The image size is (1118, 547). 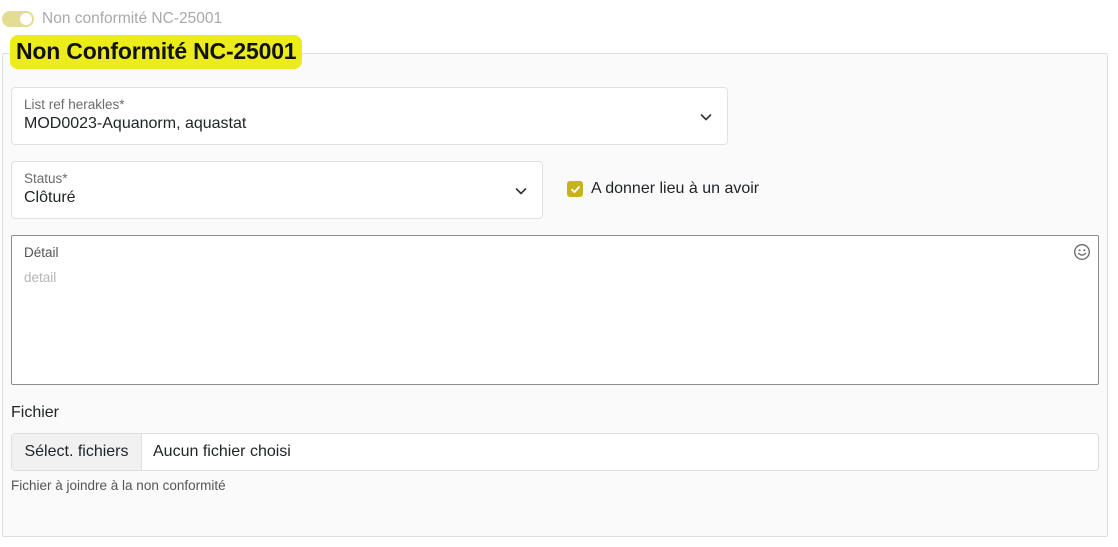 I want to click on status-label: Status*, so click(x=46, y=178).